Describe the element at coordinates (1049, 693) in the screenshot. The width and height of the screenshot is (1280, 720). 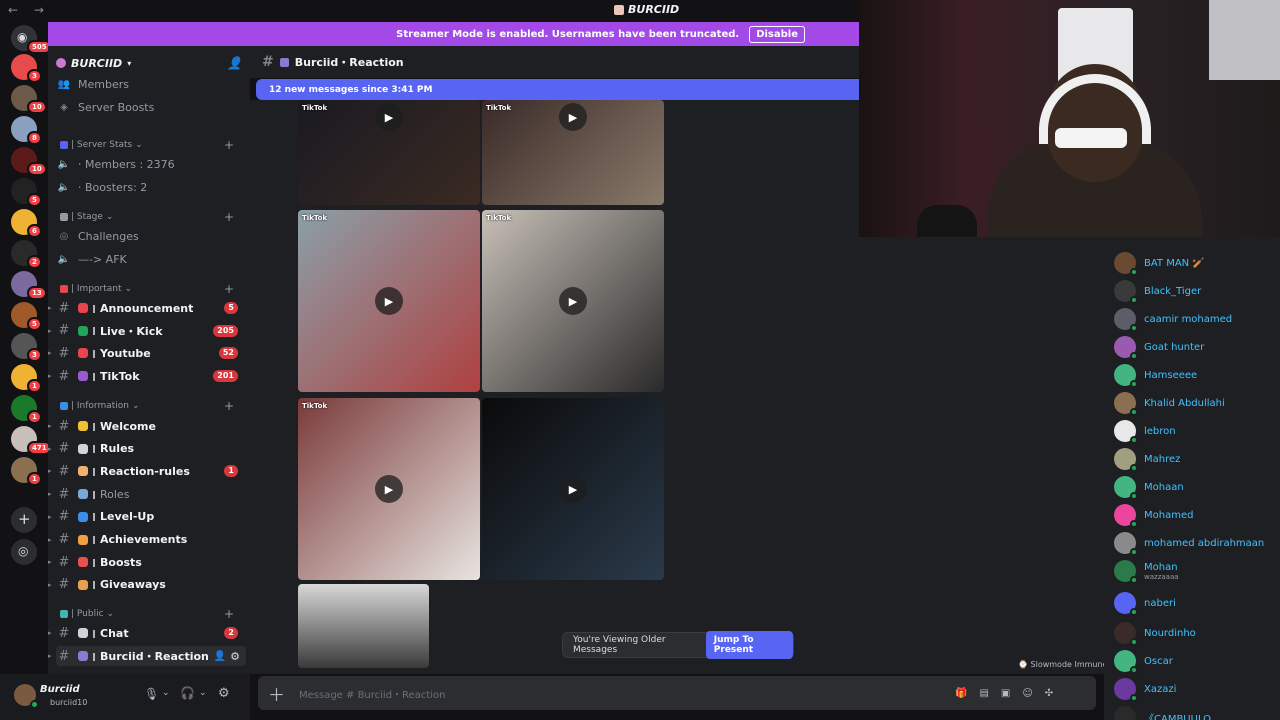
I see `apps-icon: ✣` at that location.